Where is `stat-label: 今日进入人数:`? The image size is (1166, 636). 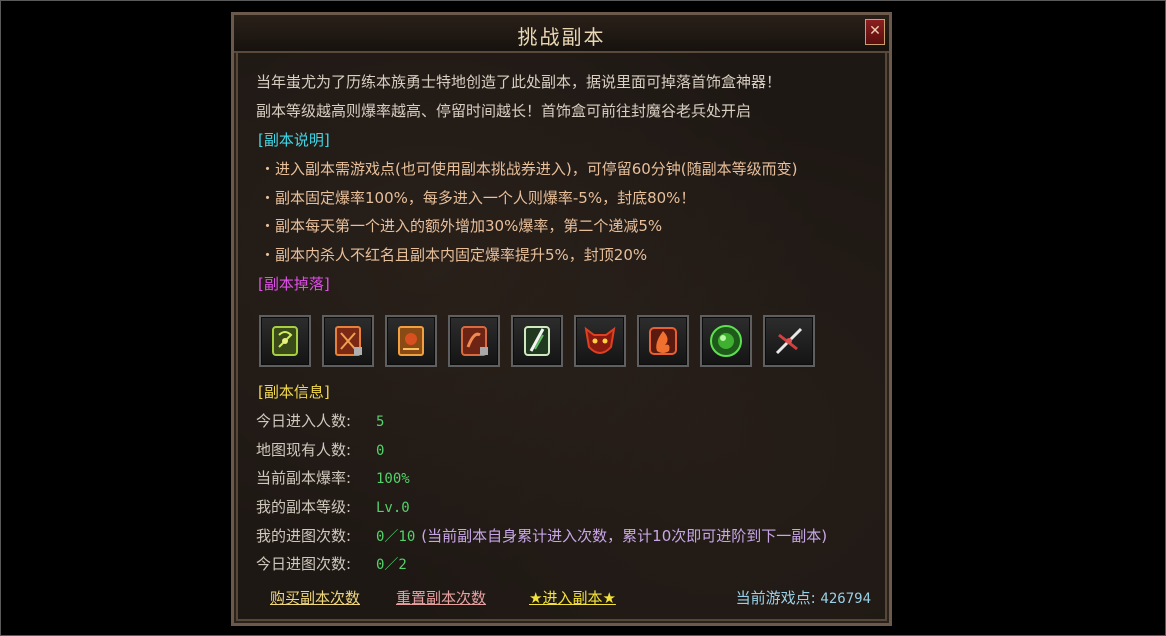 stat-label: 今日进入人数: is located at coordinates (304, 421).